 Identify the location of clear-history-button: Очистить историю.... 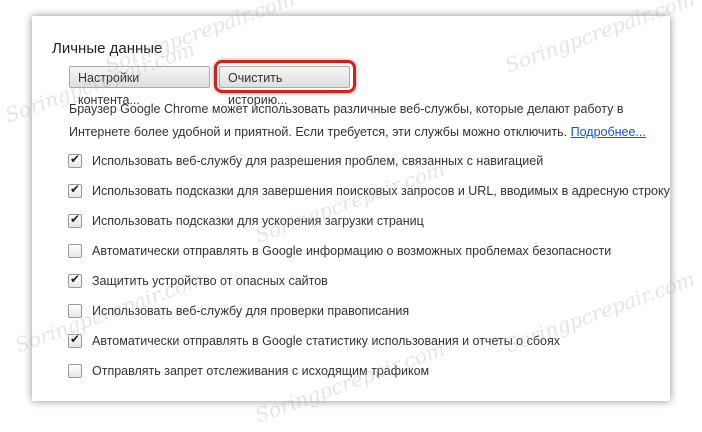
(284, 86).